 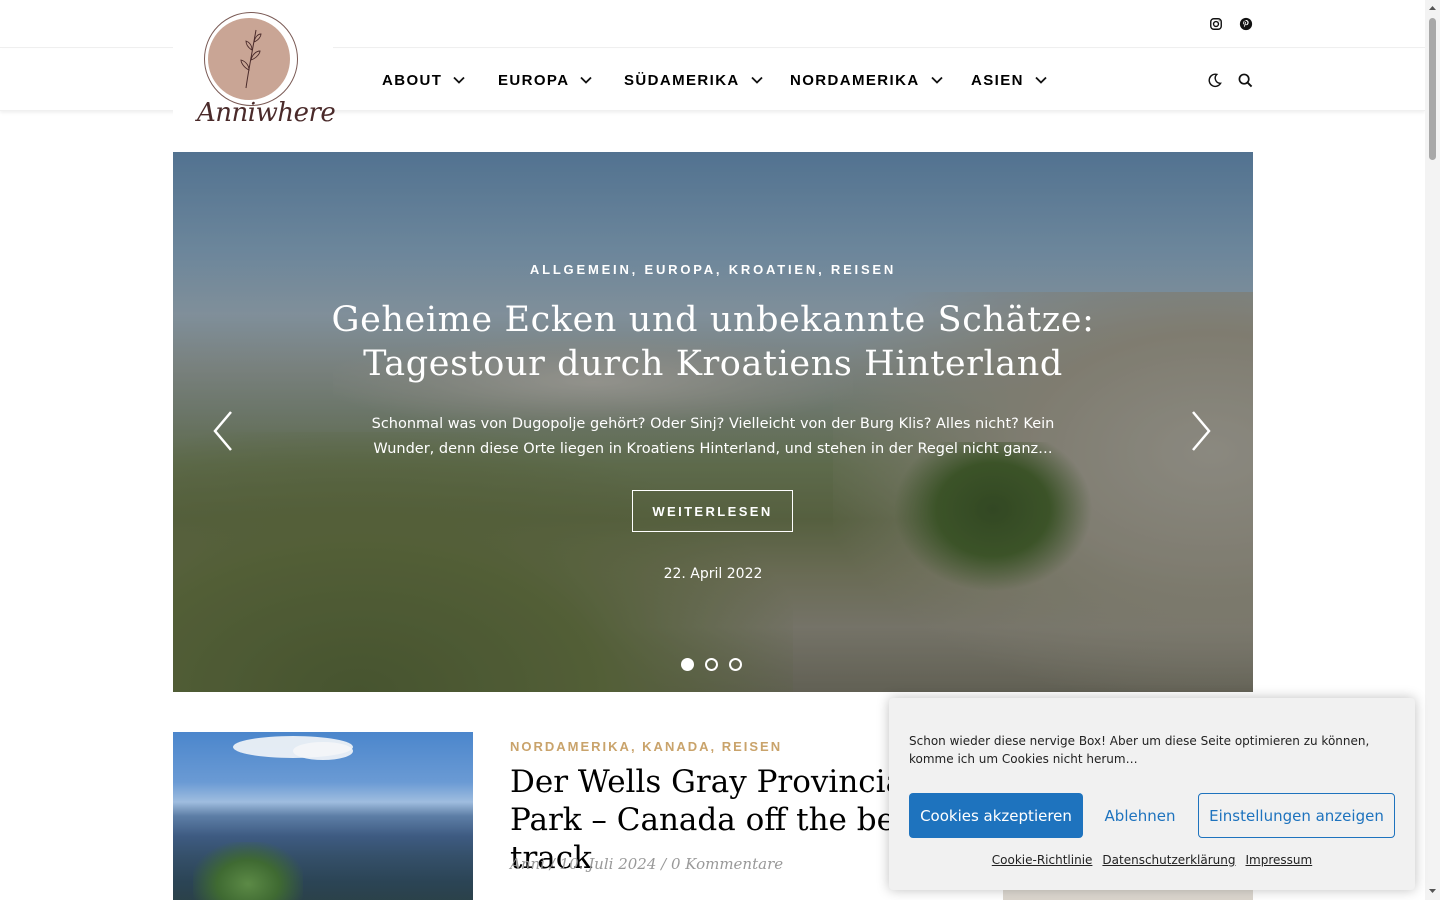 What do you see at coordinates (1214, 80) in the screenshot?
I see `moon-icon` at bounding box center [1214, 80].